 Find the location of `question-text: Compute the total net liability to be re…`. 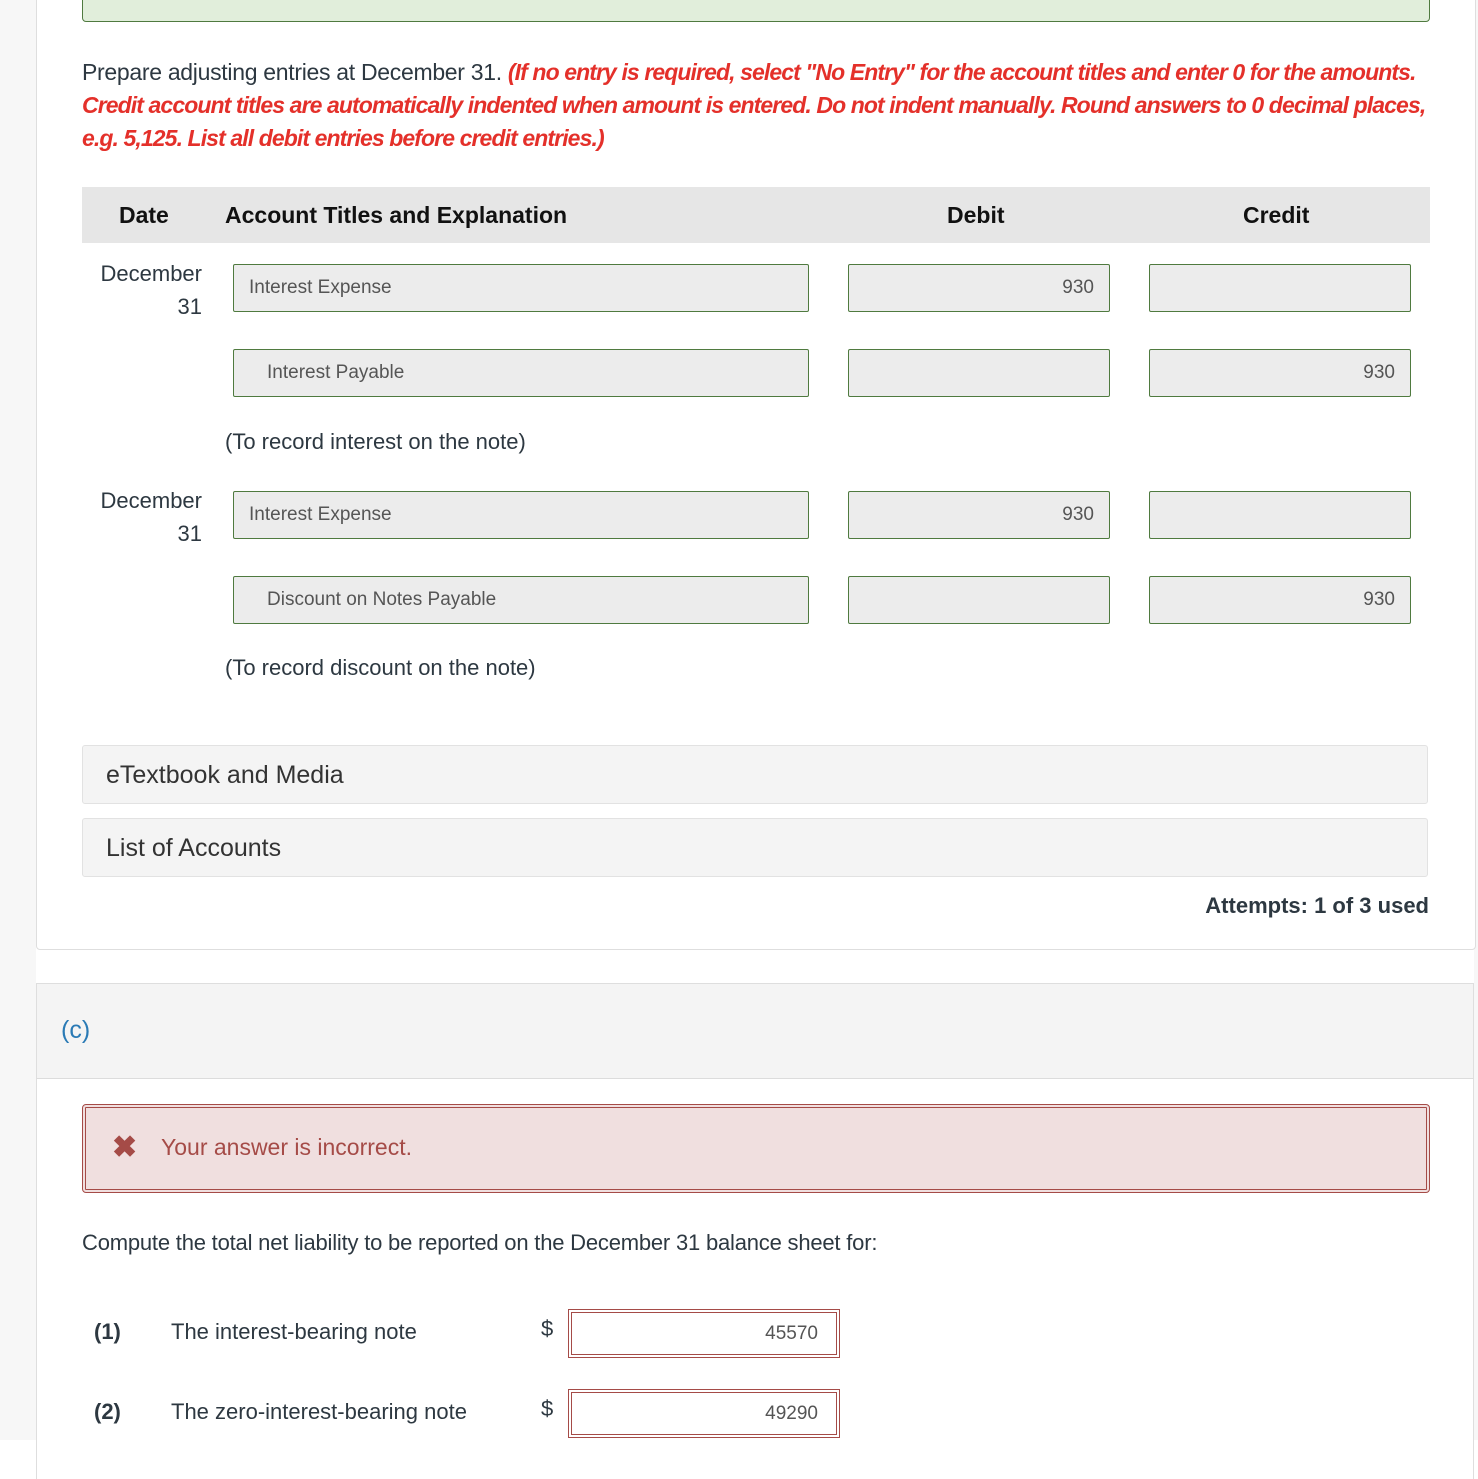

question-text: Compute the total net liability to be re… is located at coordinates (480, 1242).